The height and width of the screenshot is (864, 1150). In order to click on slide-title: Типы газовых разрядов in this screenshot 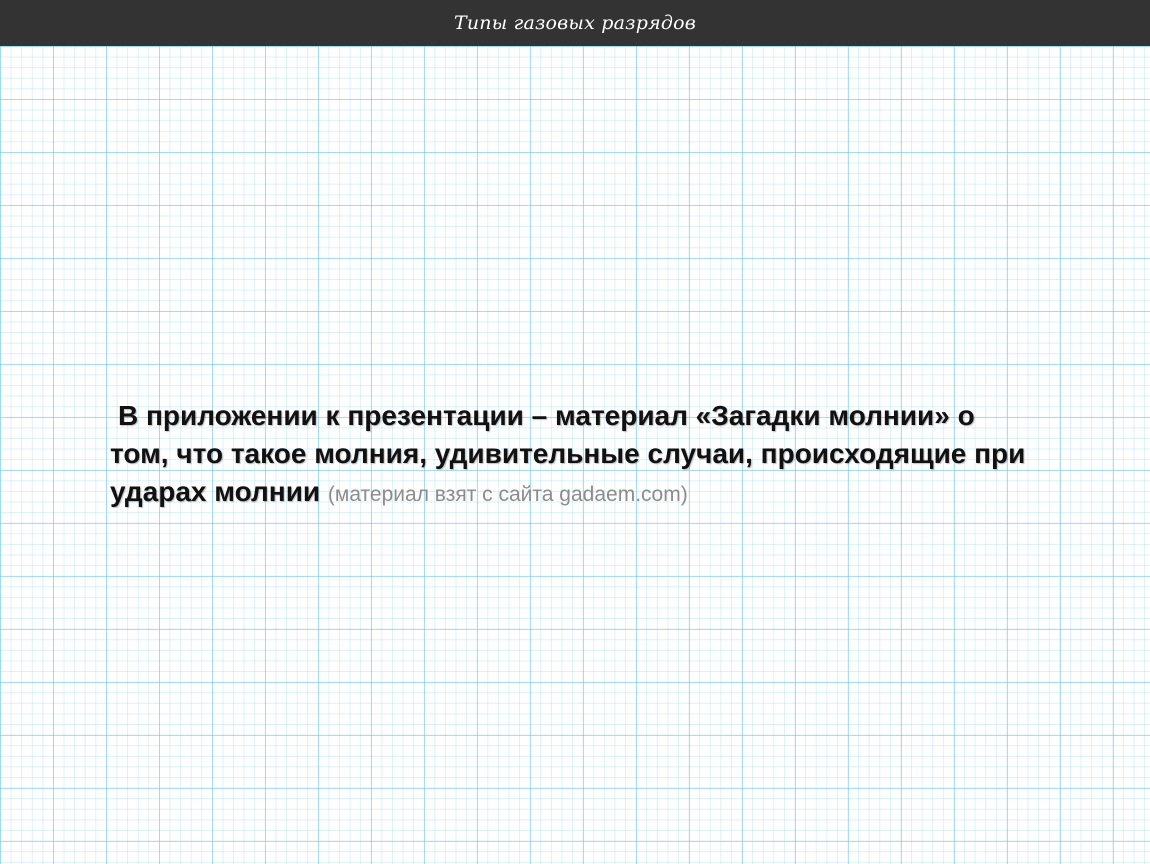, I will do `click(574, 23)`.